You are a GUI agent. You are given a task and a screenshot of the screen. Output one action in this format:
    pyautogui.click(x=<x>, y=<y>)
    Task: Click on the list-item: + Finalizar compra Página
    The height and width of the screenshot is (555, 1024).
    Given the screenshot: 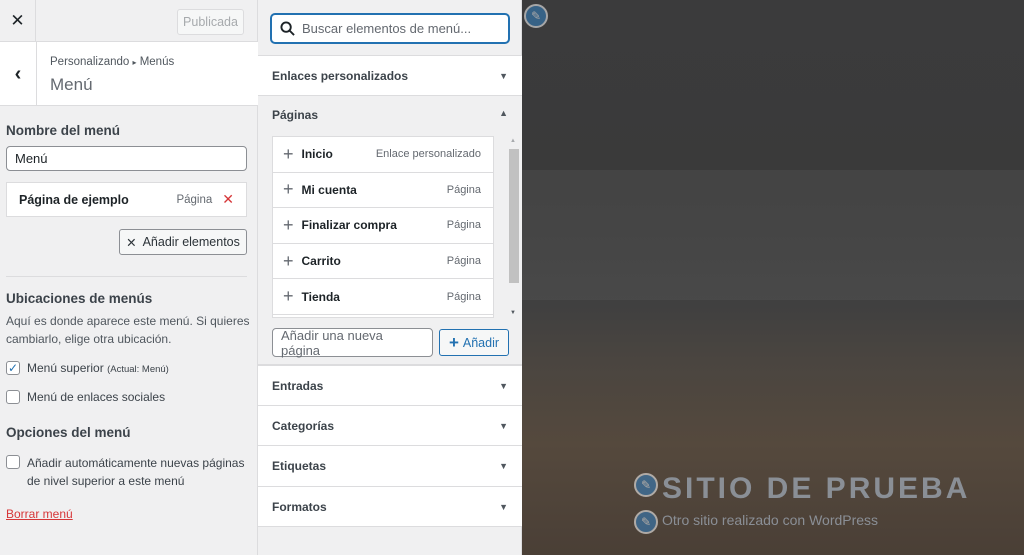 What is the action you would take?
    pyautogui.click(x=383, y=226)
    